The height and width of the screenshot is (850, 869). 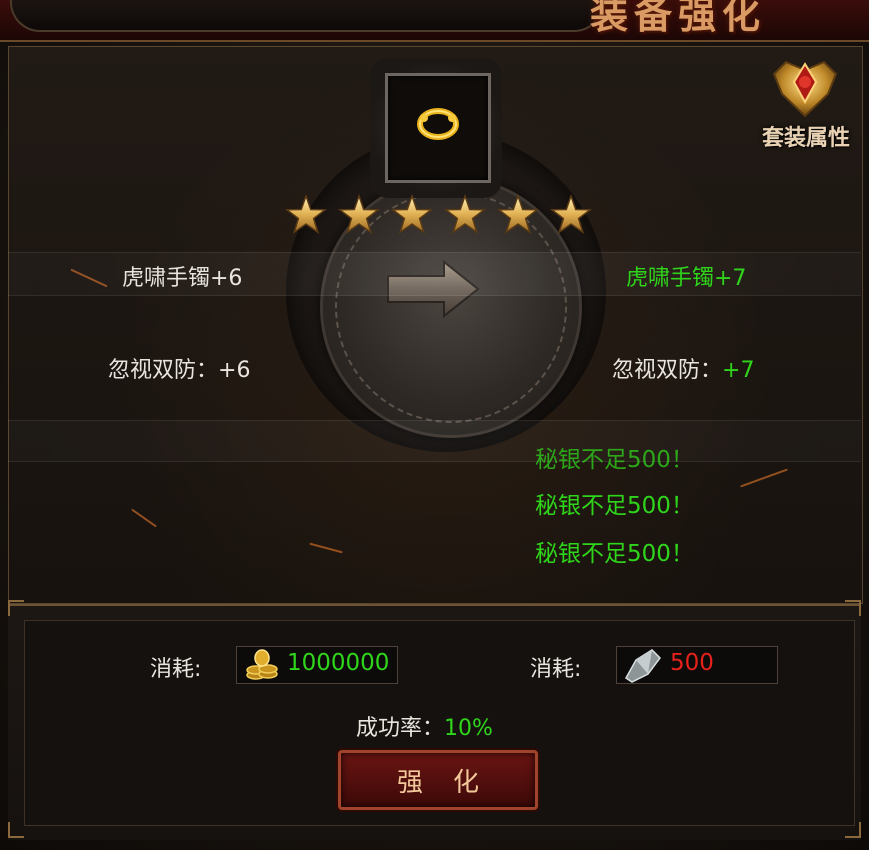 What do you see at coordinates (556, 669) in the screenshot?
I see `mithril-cost-label: 消耗:` at bounding box center [556, 669].